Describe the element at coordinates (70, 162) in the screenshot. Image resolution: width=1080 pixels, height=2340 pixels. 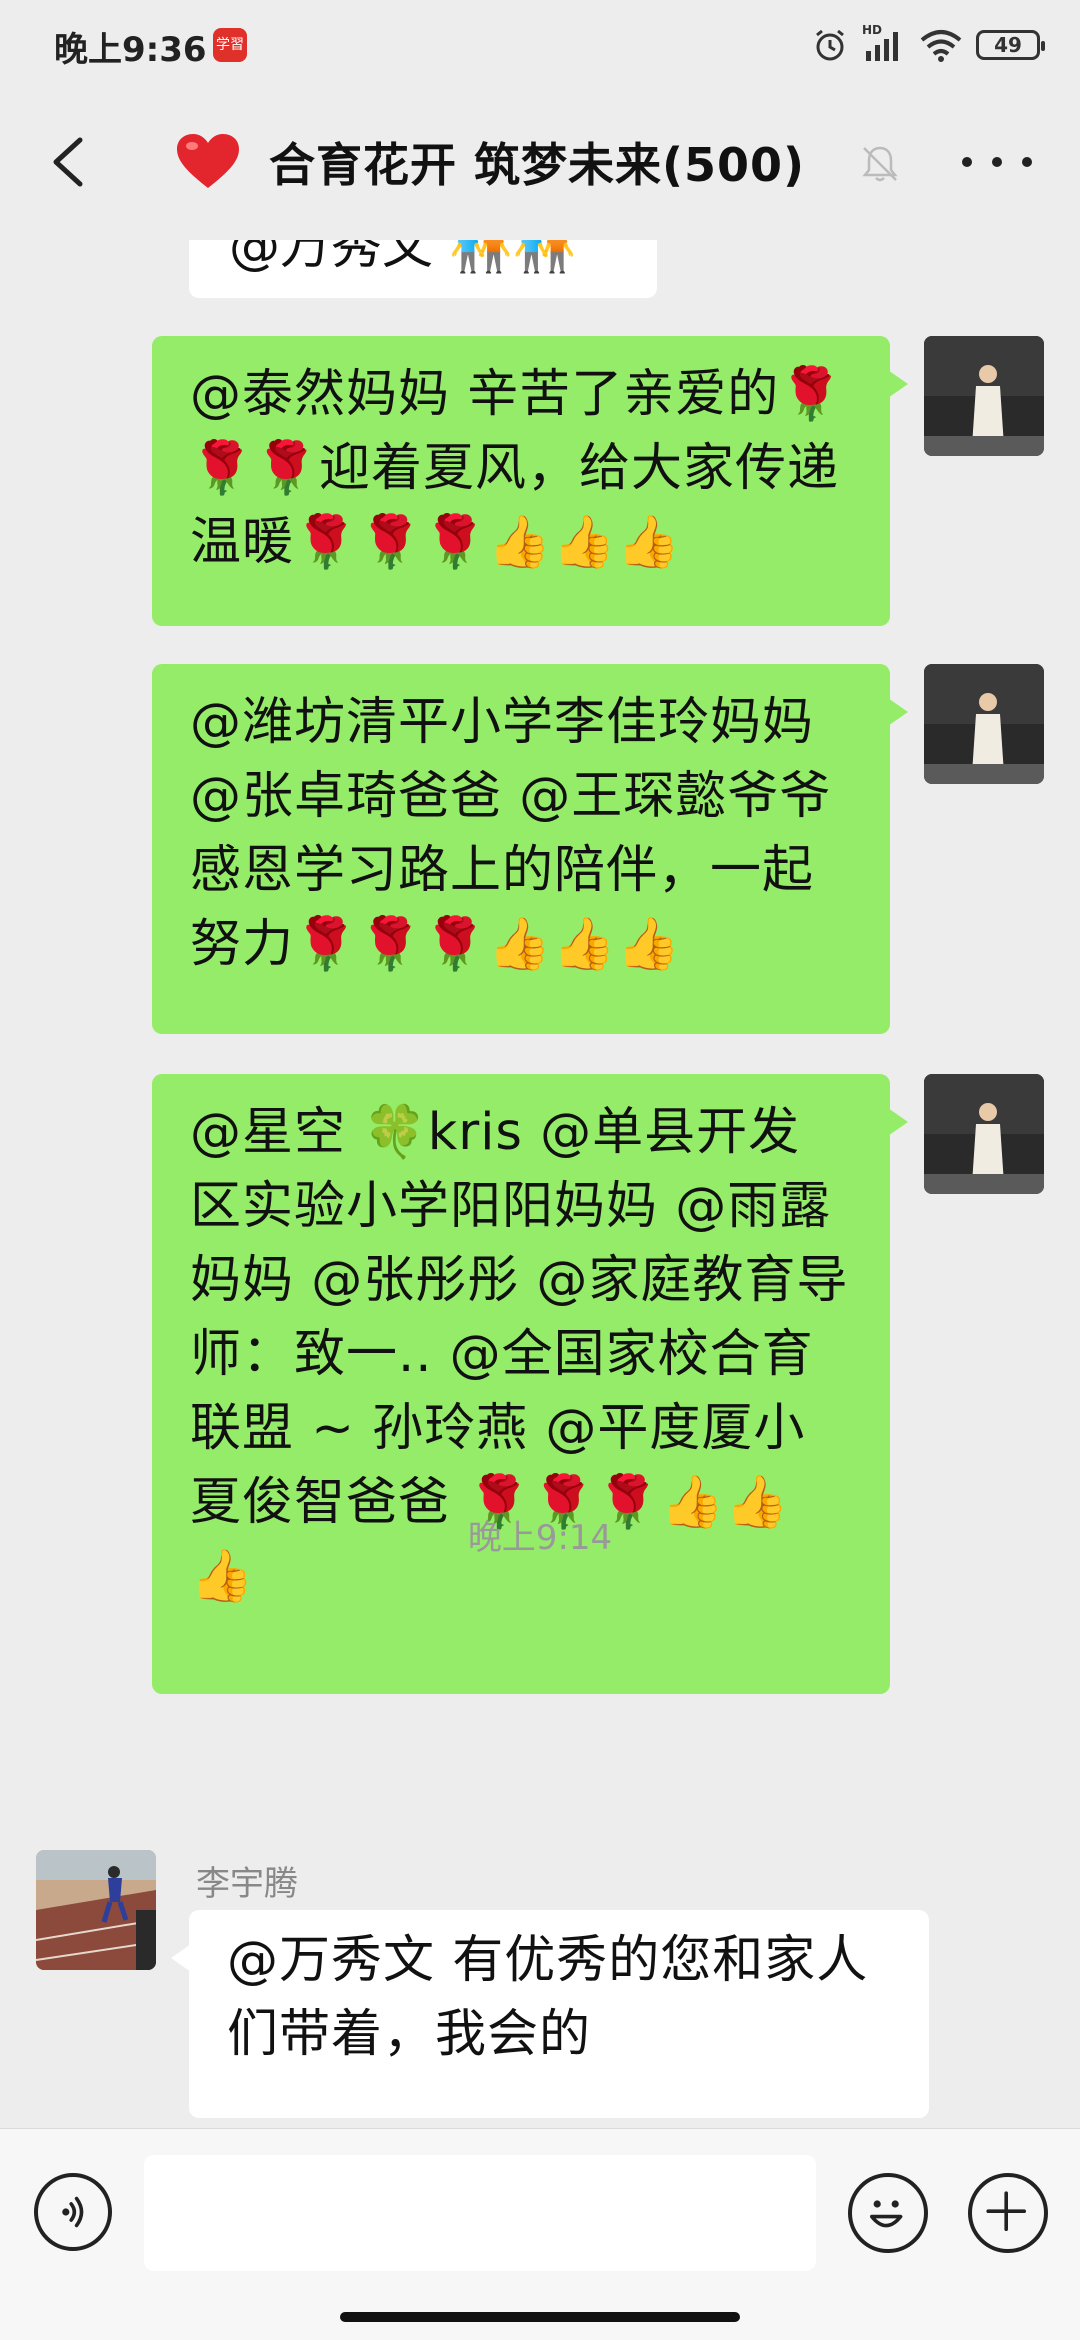
I see `back-arrow-icon` at that location.